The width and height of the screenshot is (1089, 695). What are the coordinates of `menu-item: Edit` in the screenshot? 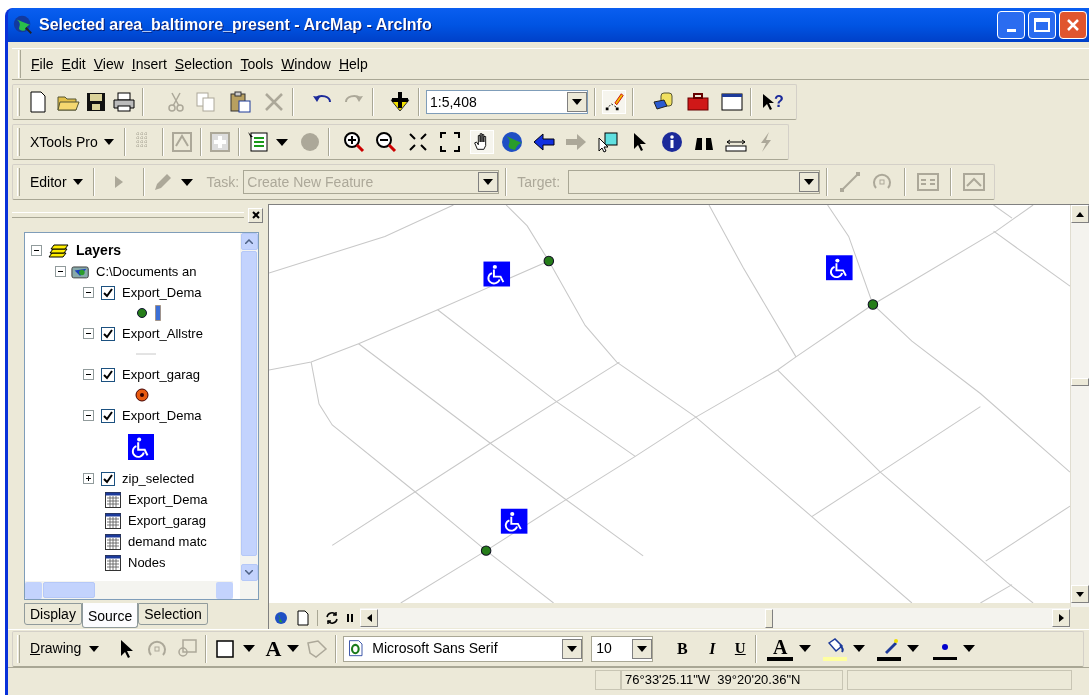 It's located at (73, 64).